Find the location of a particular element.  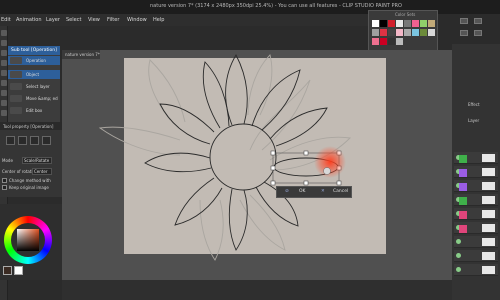

ok-icon: ⊘ is located at coordinates (287, 191).